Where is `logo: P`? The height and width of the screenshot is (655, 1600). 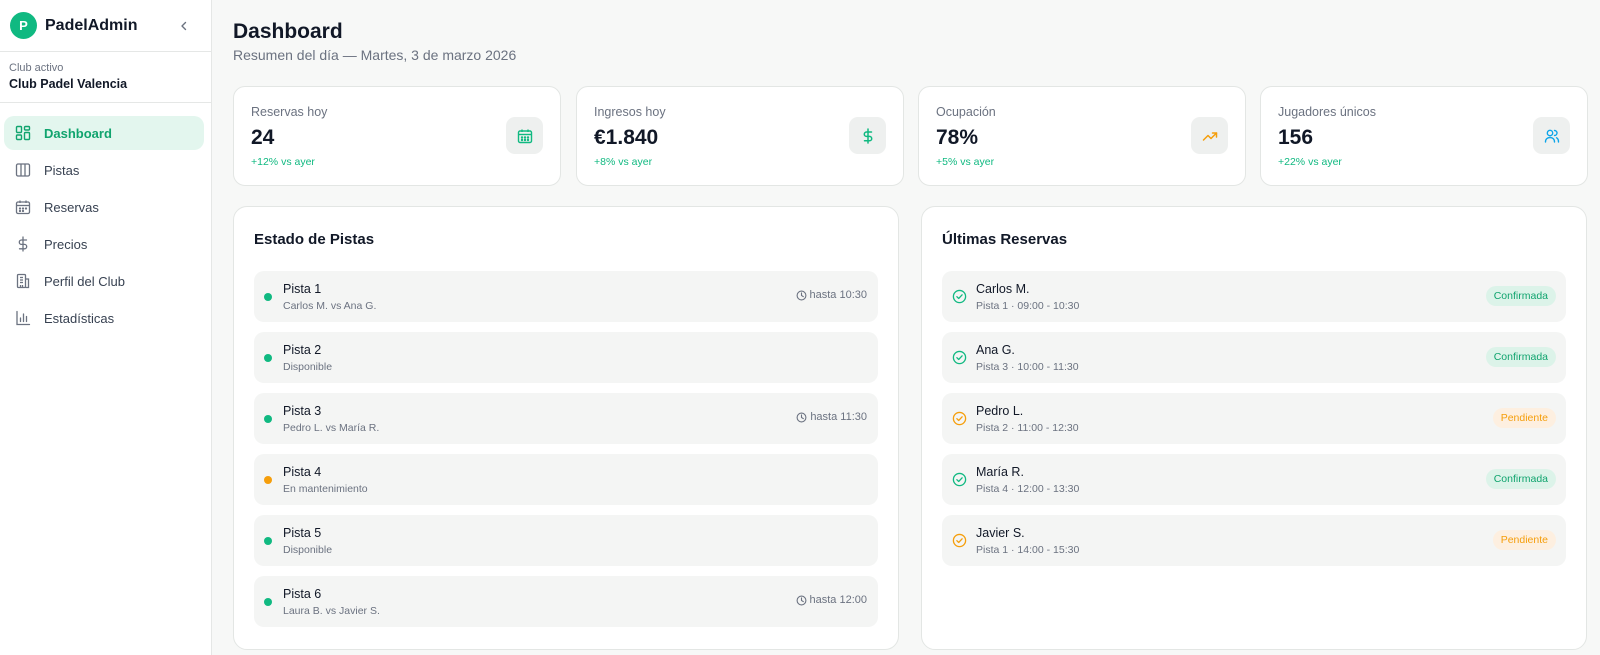 logo: P is located at coordinates (23, 25).